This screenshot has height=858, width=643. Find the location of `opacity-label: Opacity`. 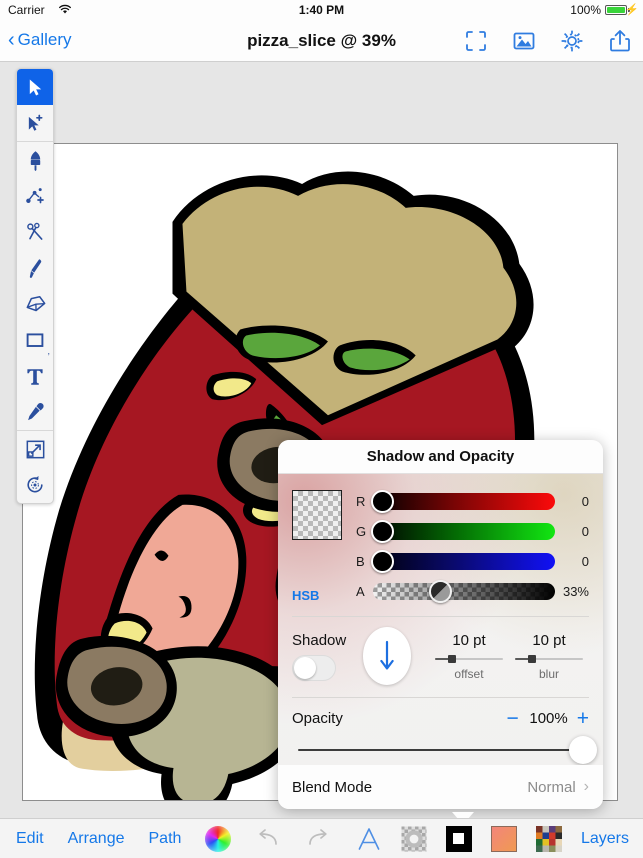

opacity-label: Opacity is located at coordinates (317, 718).